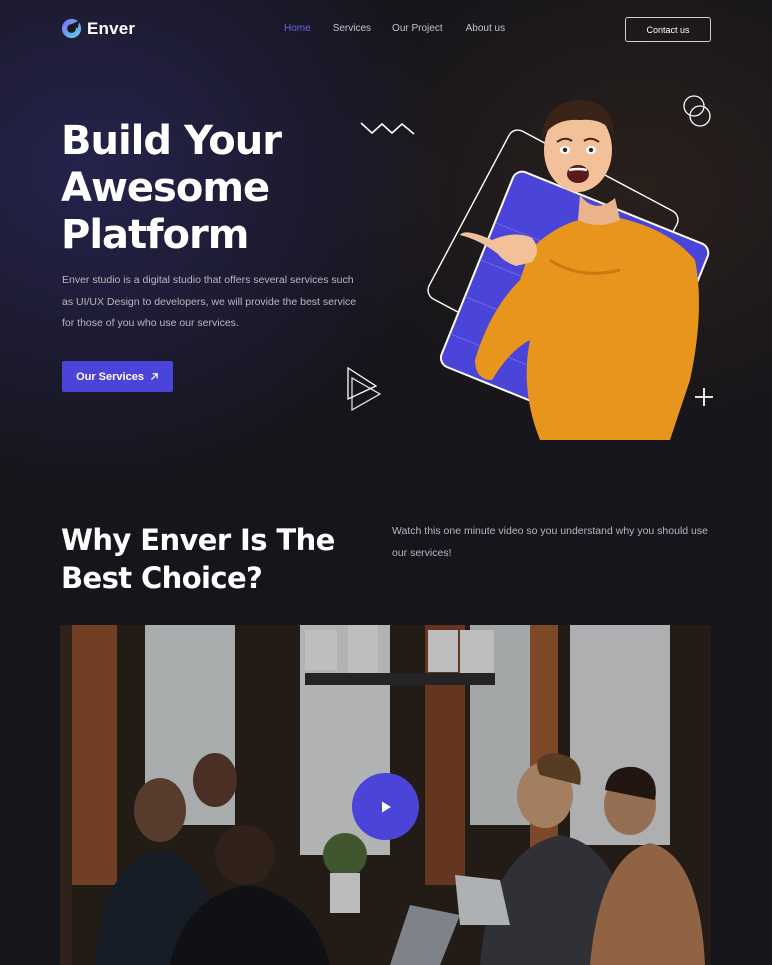  Describe the element at coordinates (198, 540) in the screenshot. I see `why-title-line: Why Enver Is The` at that location.